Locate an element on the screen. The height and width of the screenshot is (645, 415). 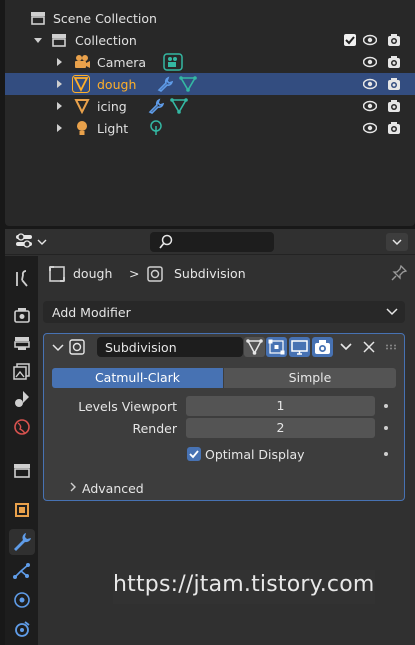
monitor-icon is located at coordinates (299, 347).